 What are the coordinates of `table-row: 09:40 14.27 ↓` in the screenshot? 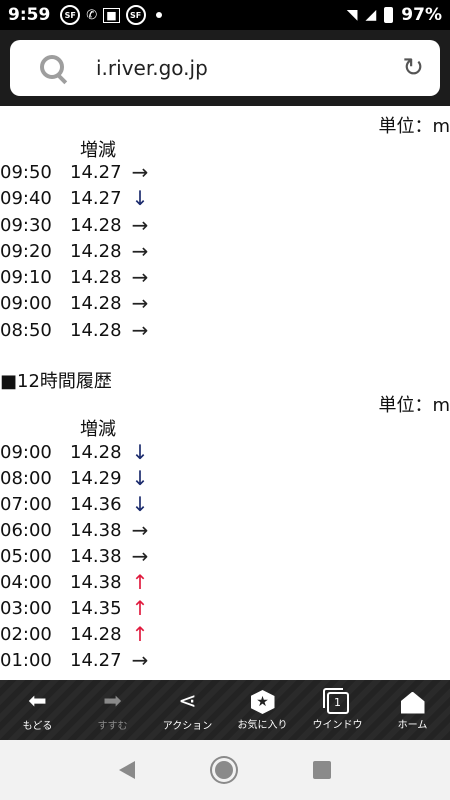 It's located at (76, 198).